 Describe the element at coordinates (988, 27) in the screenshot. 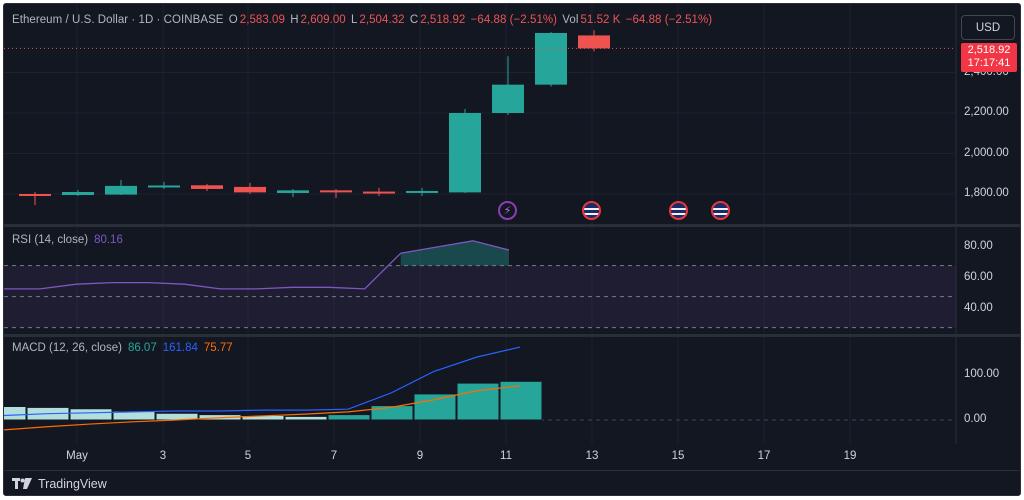

I see `currency-button: USD` at that location.